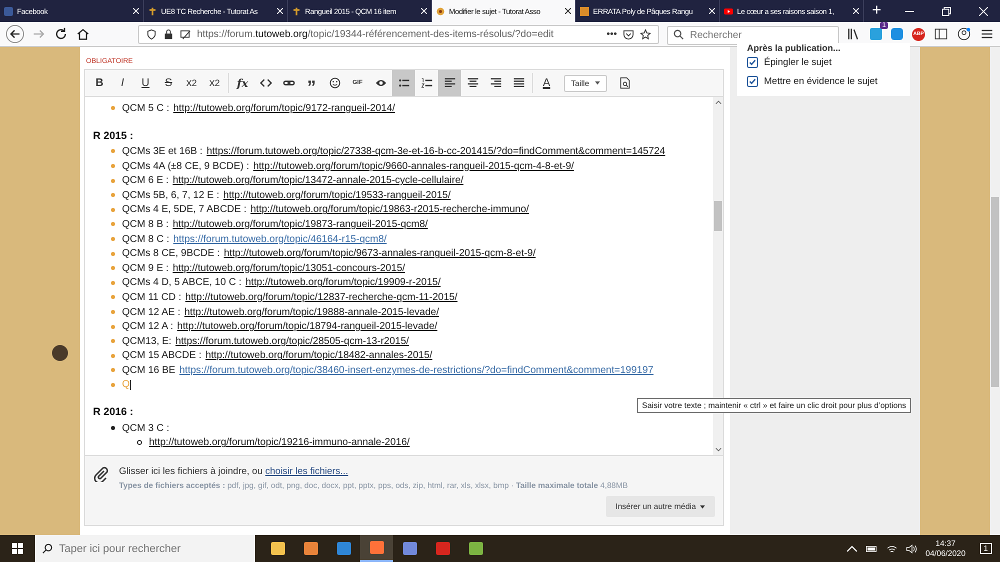 This screenshot has height=562, width=1000. What do you see at coordinates (182, 282) in the screenshot?
I see `list-item-text: QCMs 4 D, 5 ABCE, 10 C :` at bounding box center [182, 282].